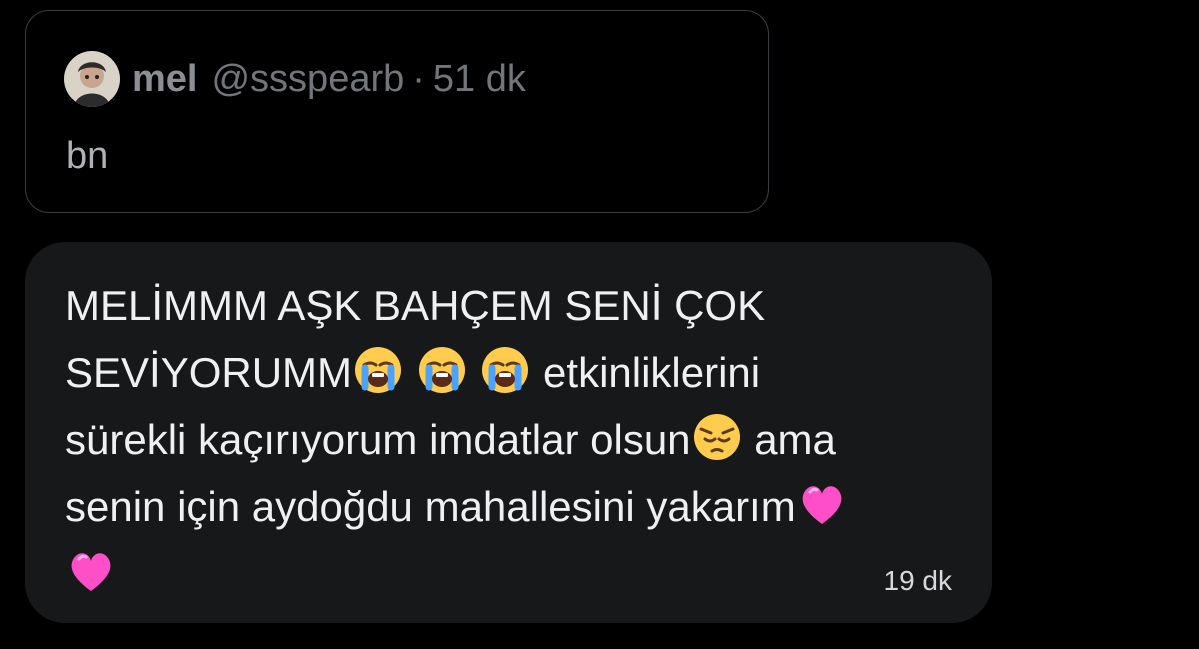 This screenshot has height=649, width=1199. What do you see at coordinates (378, 439) in the screenshot?
I see `message-line-3: sürekli kaçırıyorum imdatlar olsun` at bounding box center [378, 439].